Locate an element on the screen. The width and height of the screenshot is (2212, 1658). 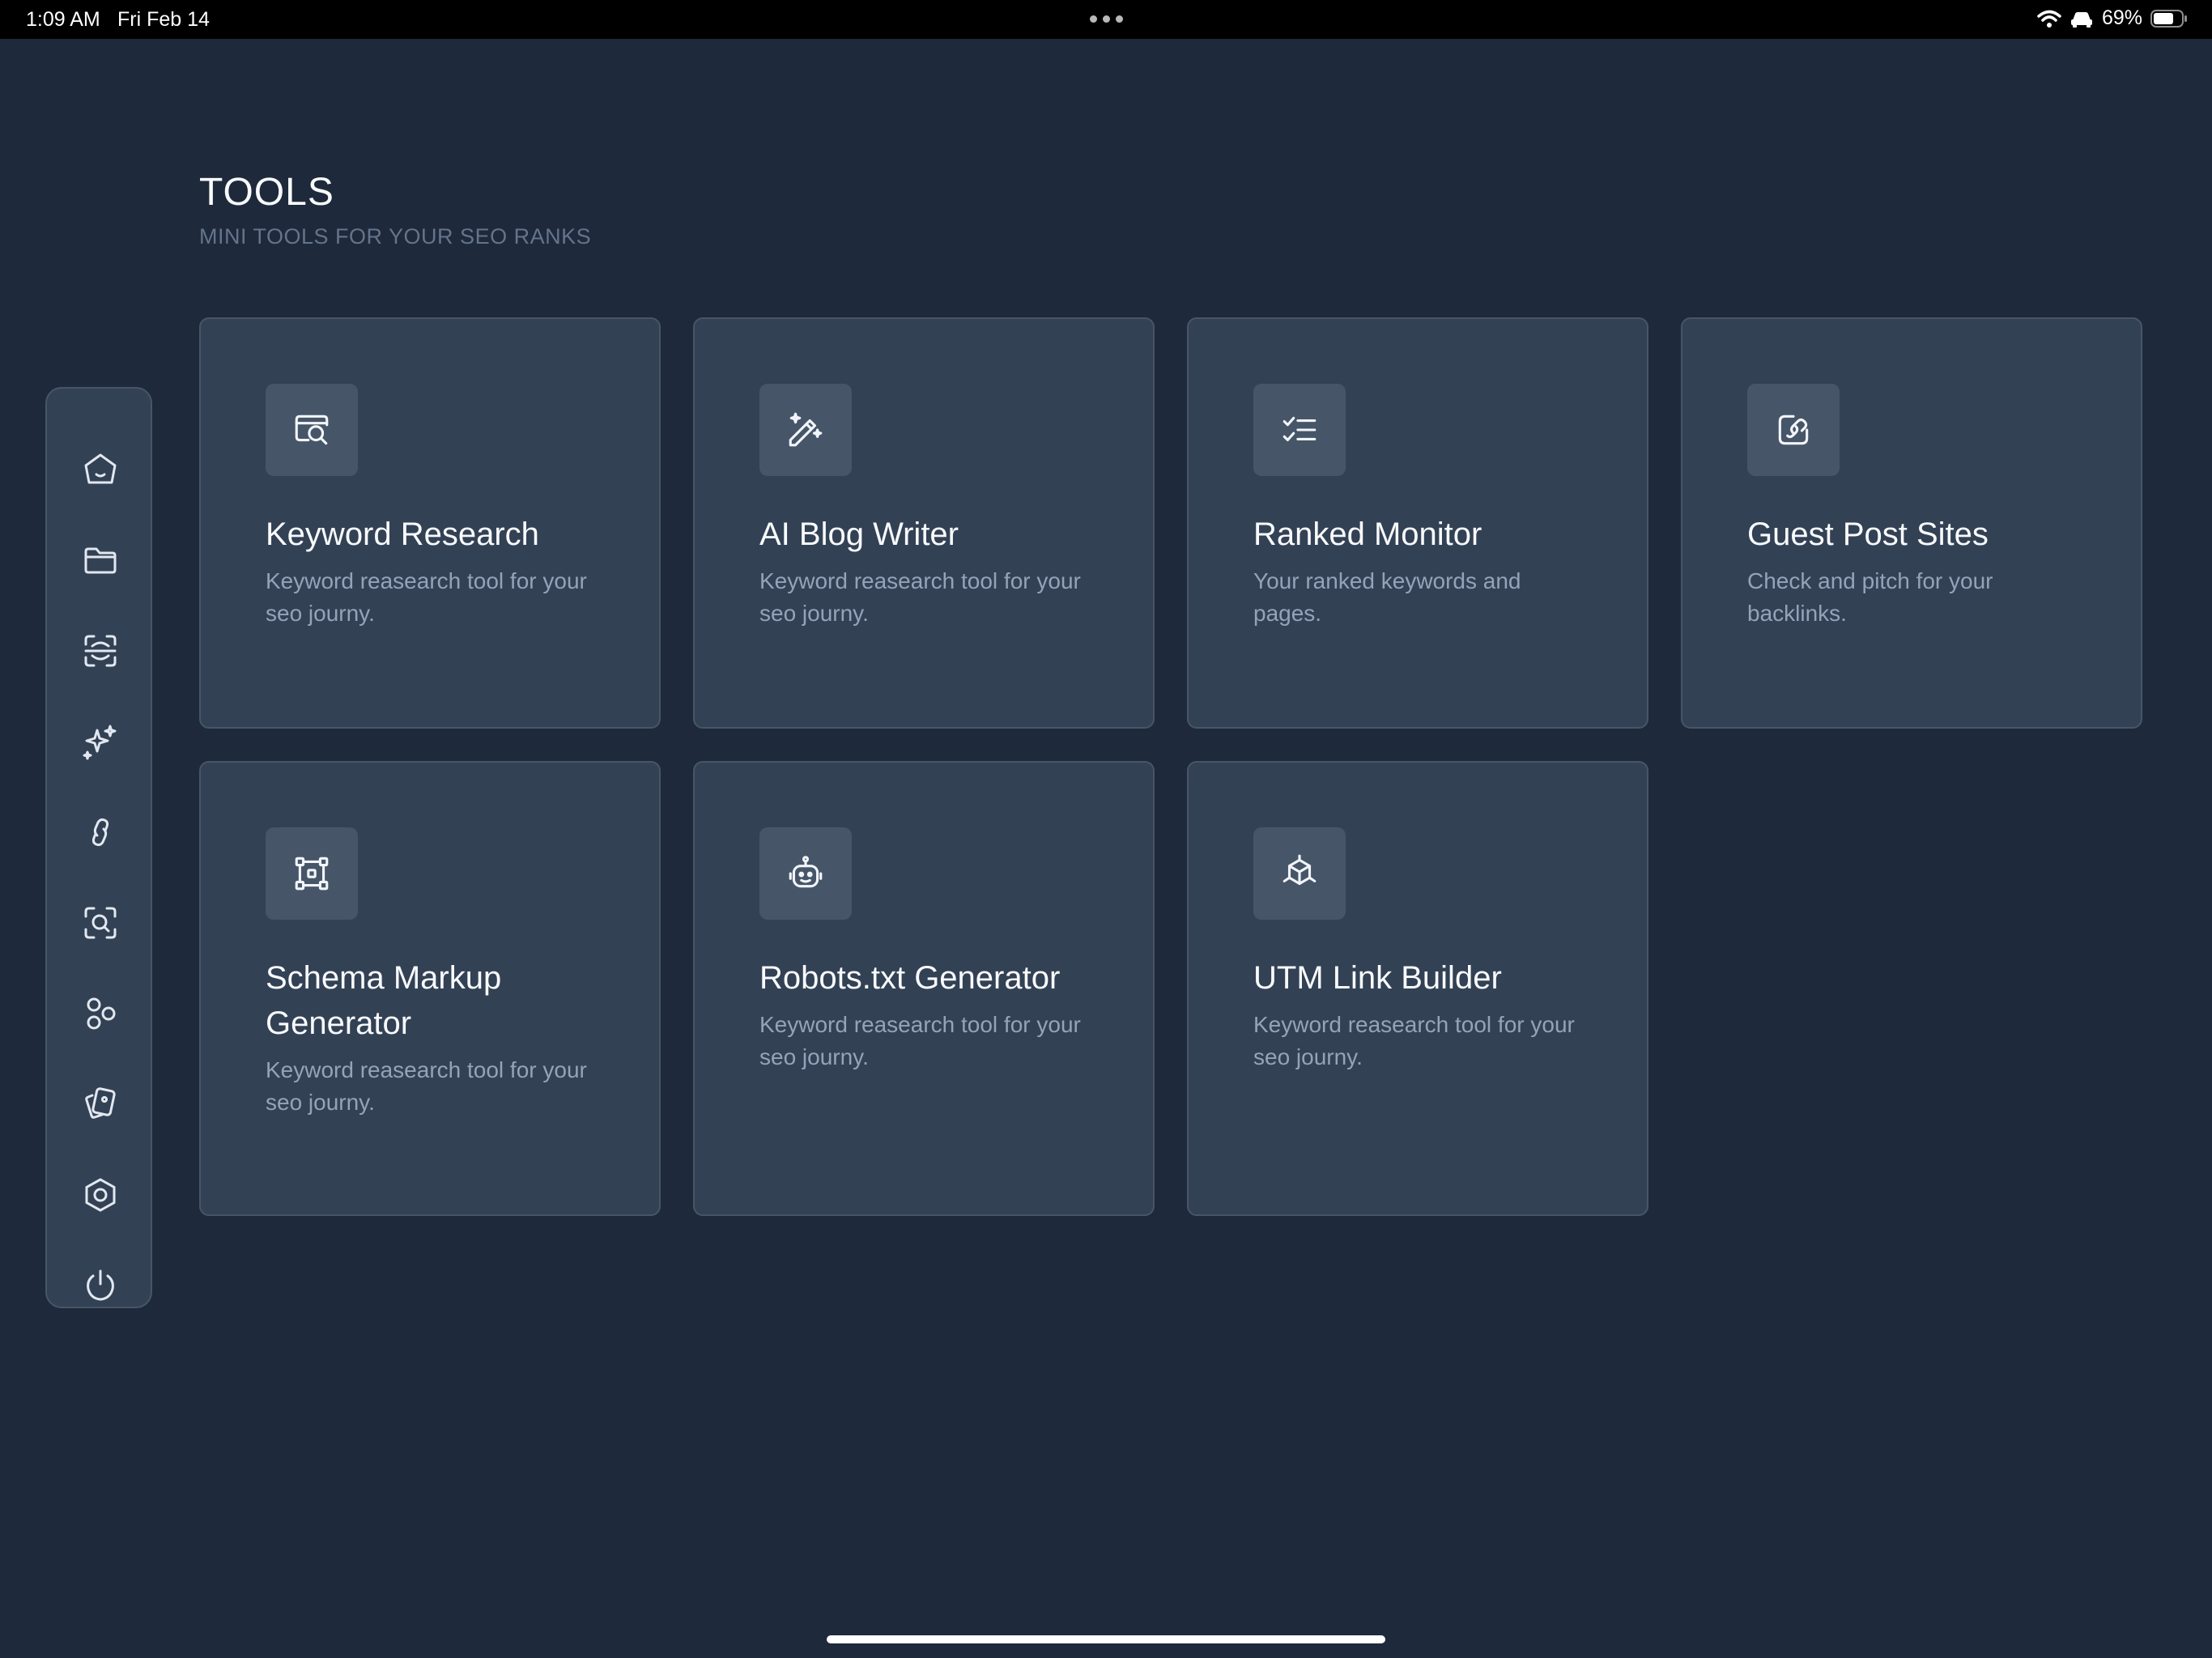
shapes-icon is located at coordinates (102, 1013).